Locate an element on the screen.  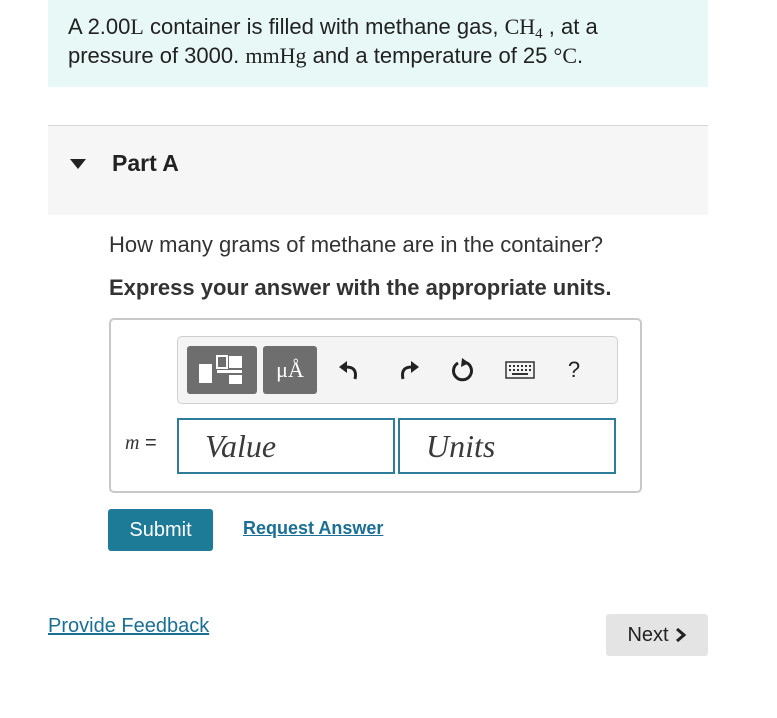
part-title: Part A is located at coordinates (145, 163).